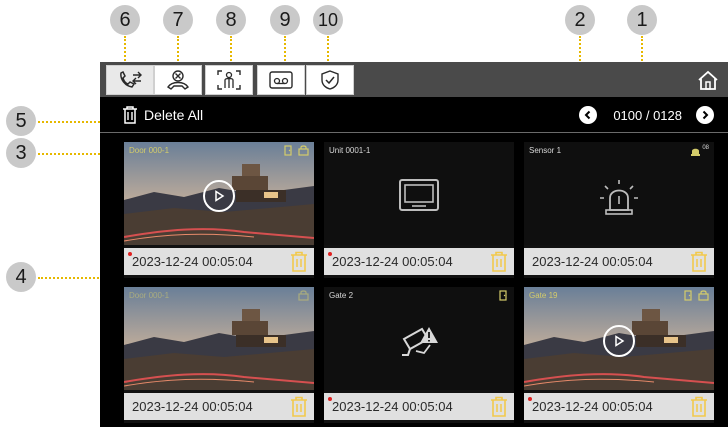 The height and width of the screenshot is (427, 728). I want to click on callout-10: 10, so click(328, 20).